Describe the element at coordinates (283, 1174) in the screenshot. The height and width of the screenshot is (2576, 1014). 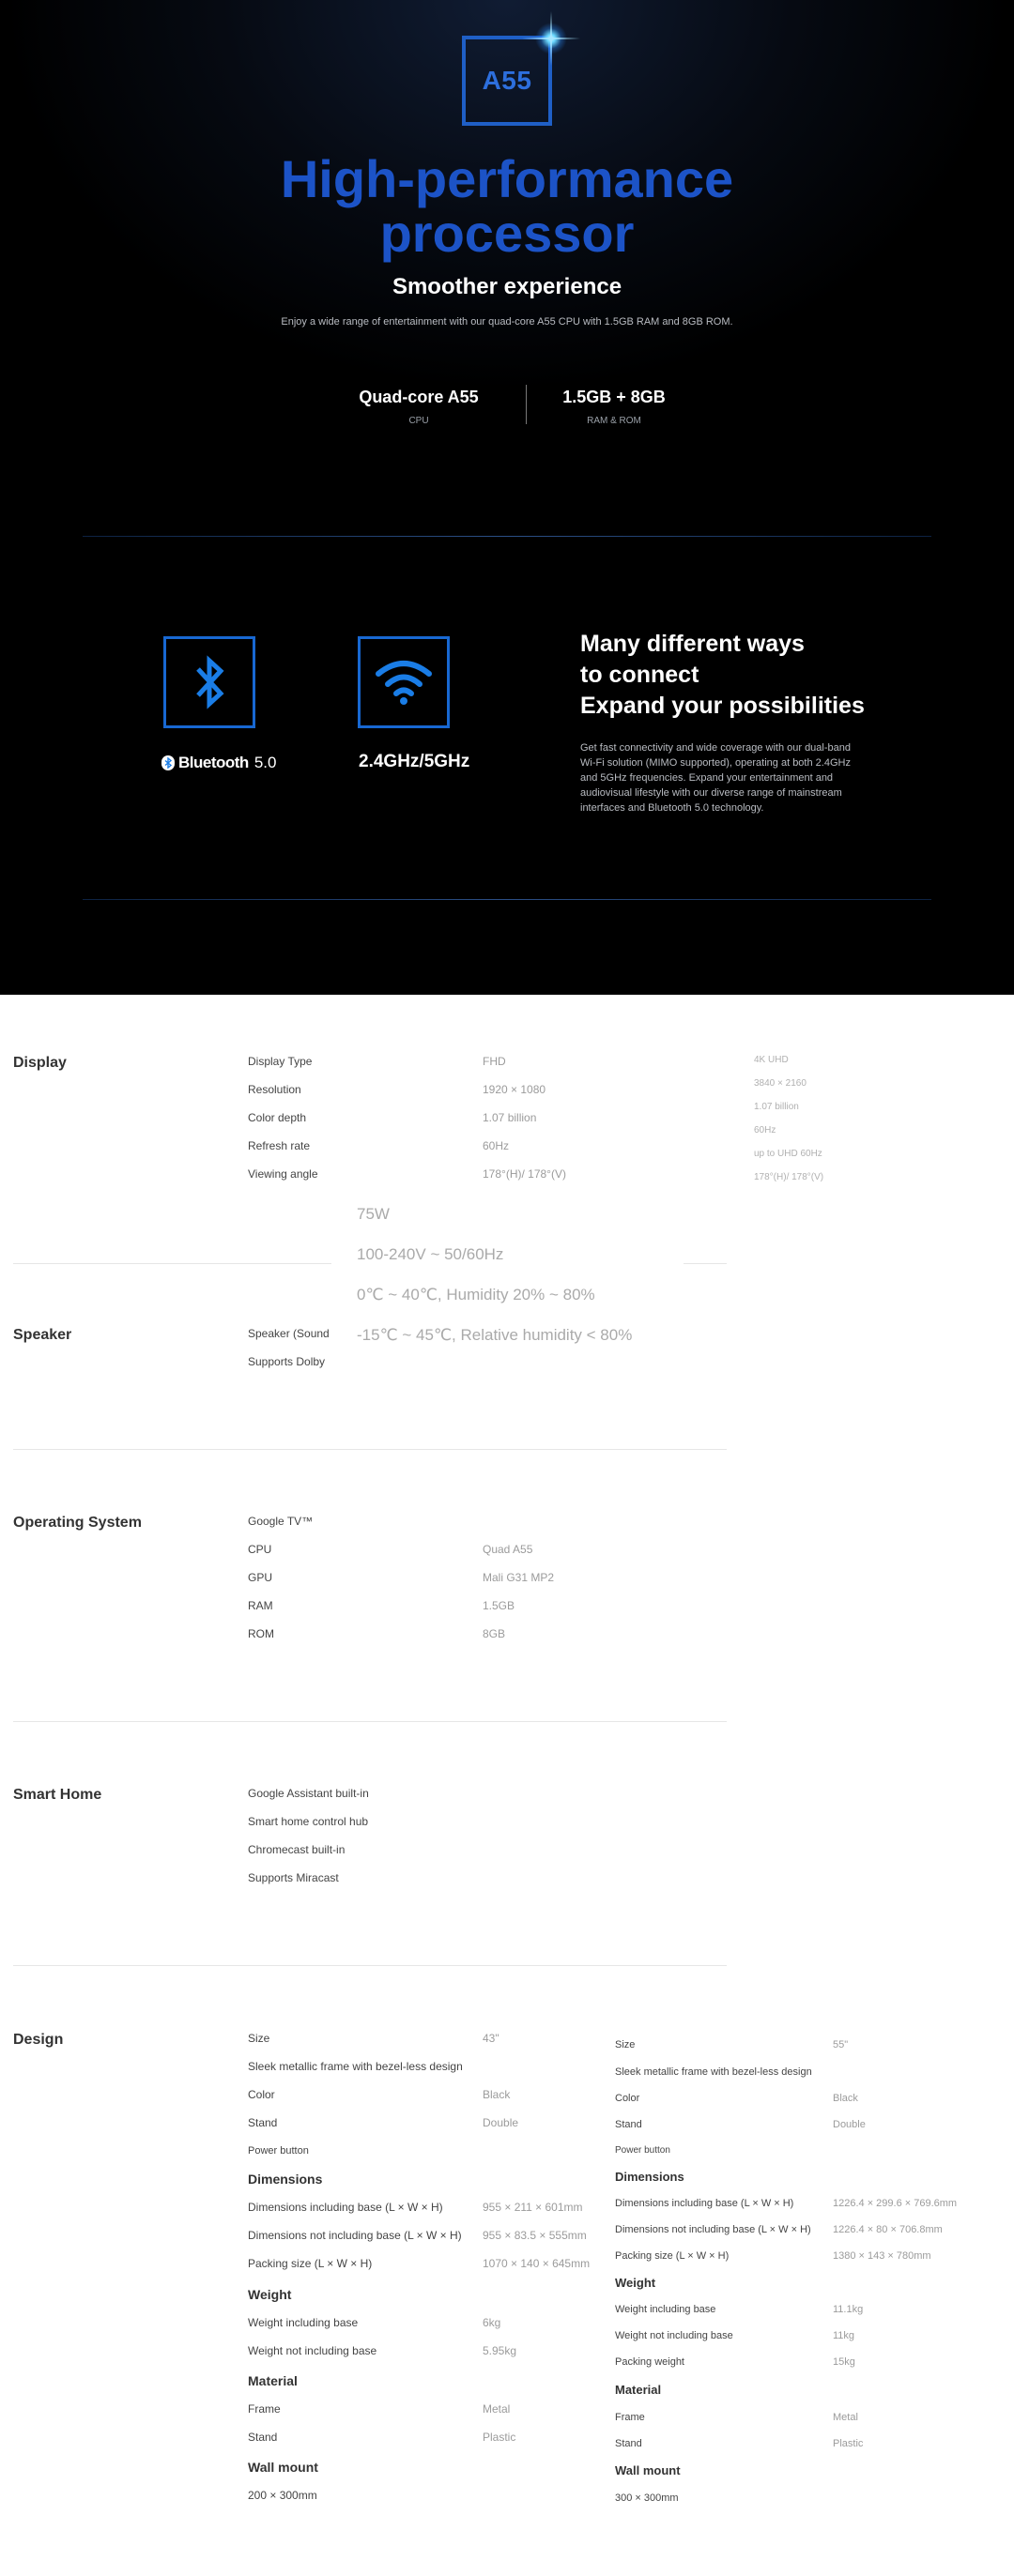
I see `display-row-label: Viewing angle` at that location.